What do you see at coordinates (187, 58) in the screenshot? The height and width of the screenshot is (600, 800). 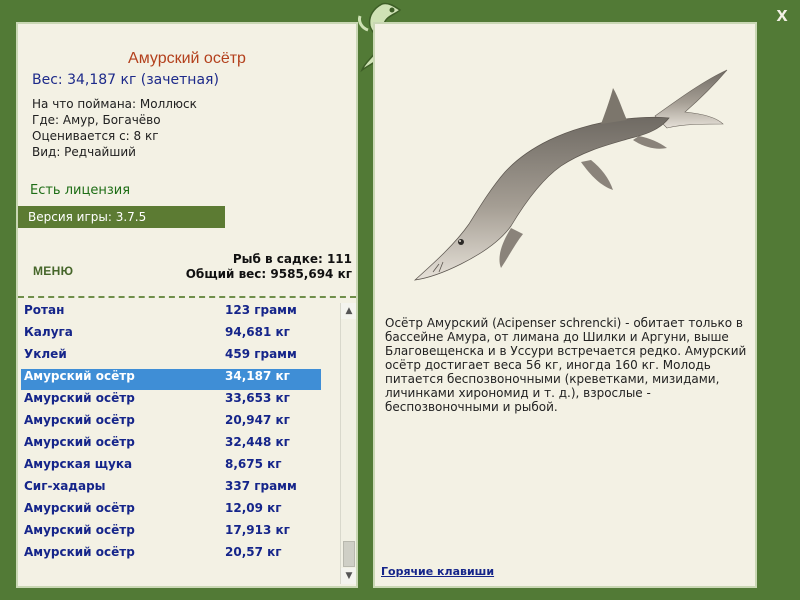 I see `fish-title: Амурский осётр` at bounding box center [187, 58].